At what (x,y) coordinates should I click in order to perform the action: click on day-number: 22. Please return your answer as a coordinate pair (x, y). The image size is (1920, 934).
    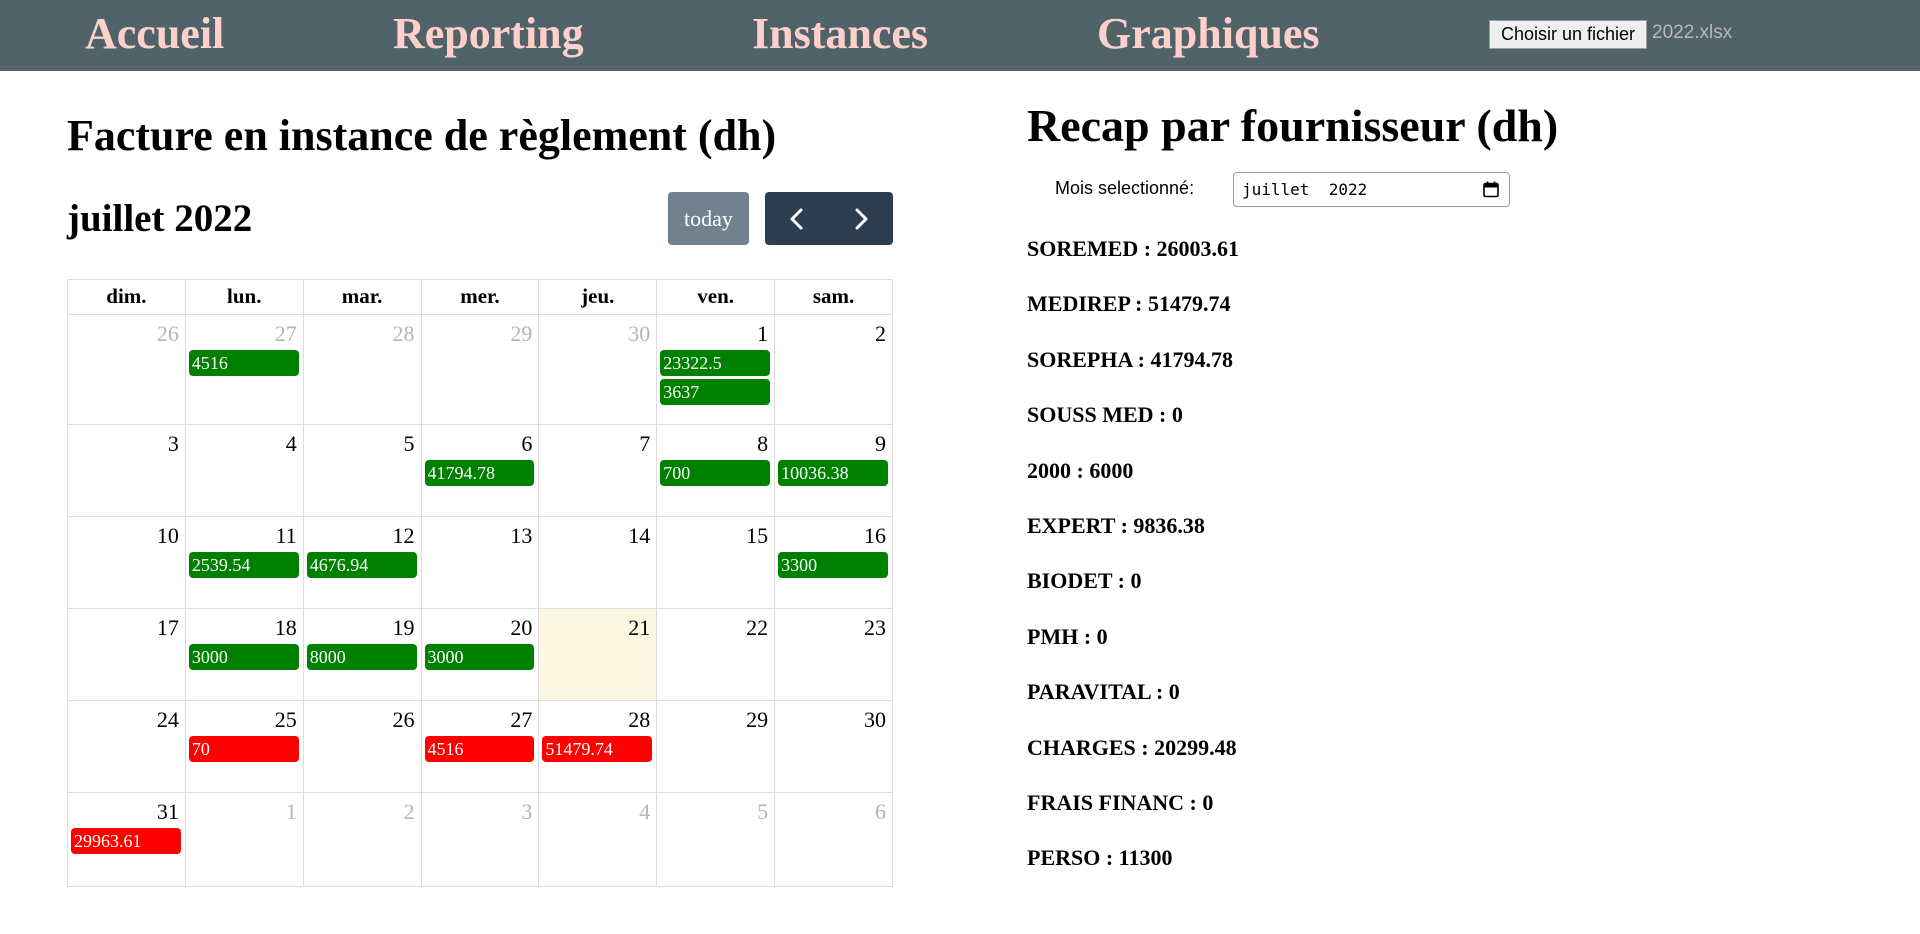
    Looking at the image, I should click on (757, 627).